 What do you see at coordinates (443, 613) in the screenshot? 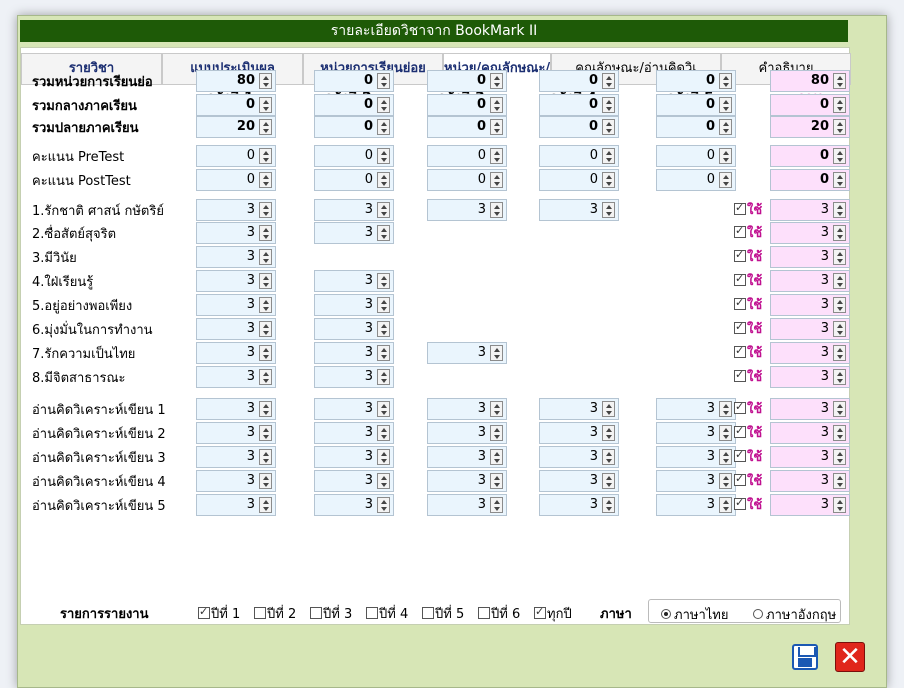
I see `year-checkbox-5: ปีที่ 5` at bounding box center [443, 613].